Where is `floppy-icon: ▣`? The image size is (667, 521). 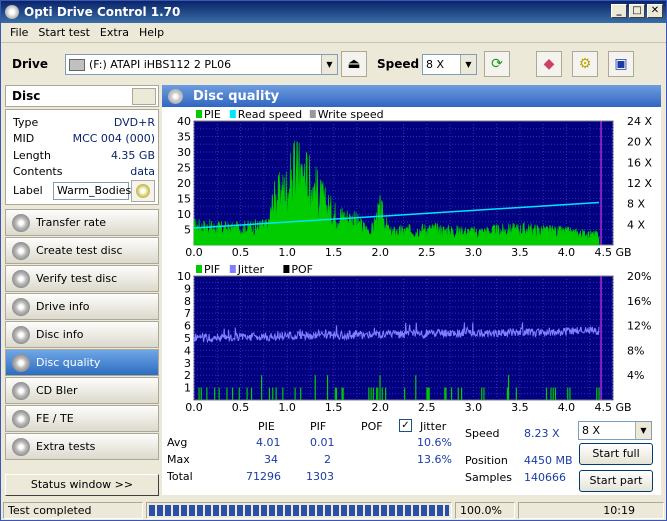 floppy-icon: ▣ is located at coordinates (621, 64).